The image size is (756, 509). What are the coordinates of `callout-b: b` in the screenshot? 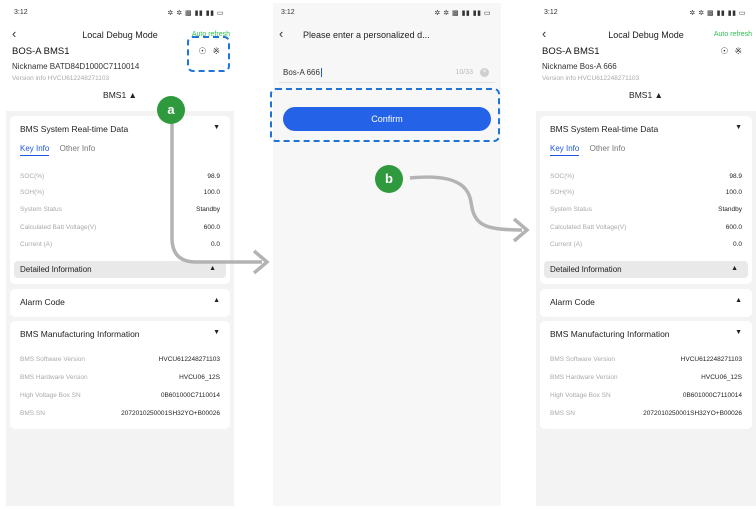 It's located at (389, 179).